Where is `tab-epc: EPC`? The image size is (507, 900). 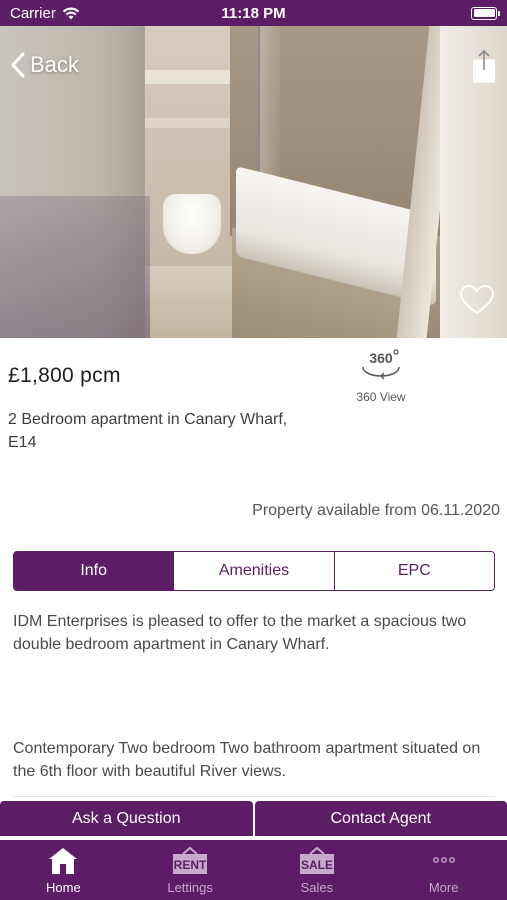 tab-epc: EPC is located at coordinates (414, 571).